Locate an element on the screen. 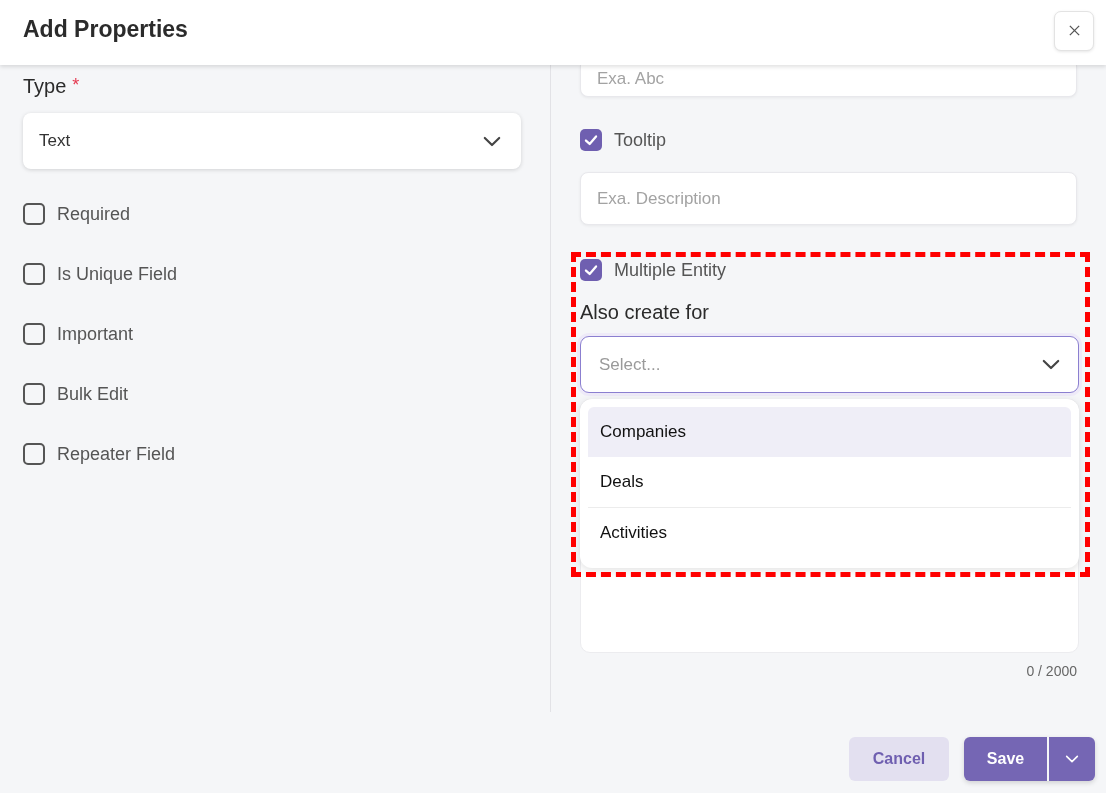 The image size is (1106, 793). cancel-button: Cancel is located at coordinates (899, 759).